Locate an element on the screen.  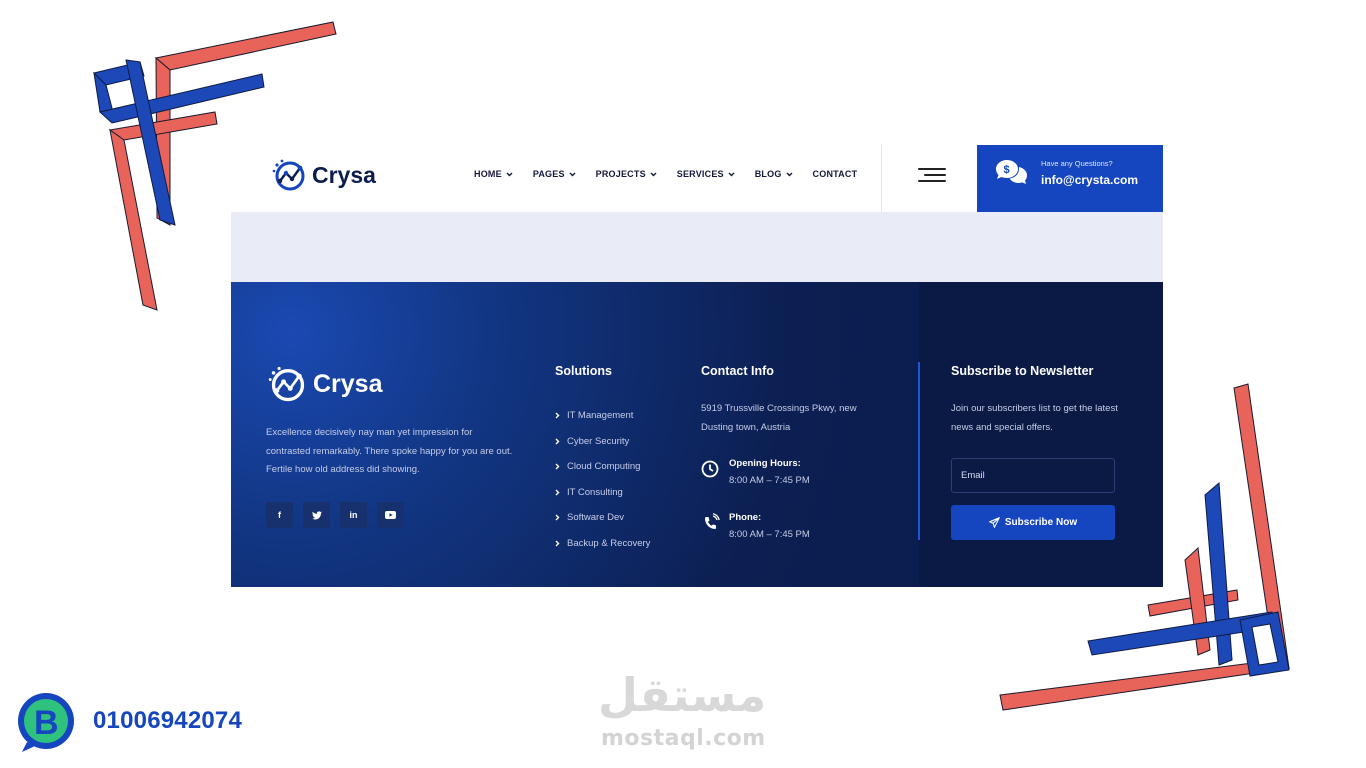
footer-brand-name: Crysa is located at coordinates (348, 383).